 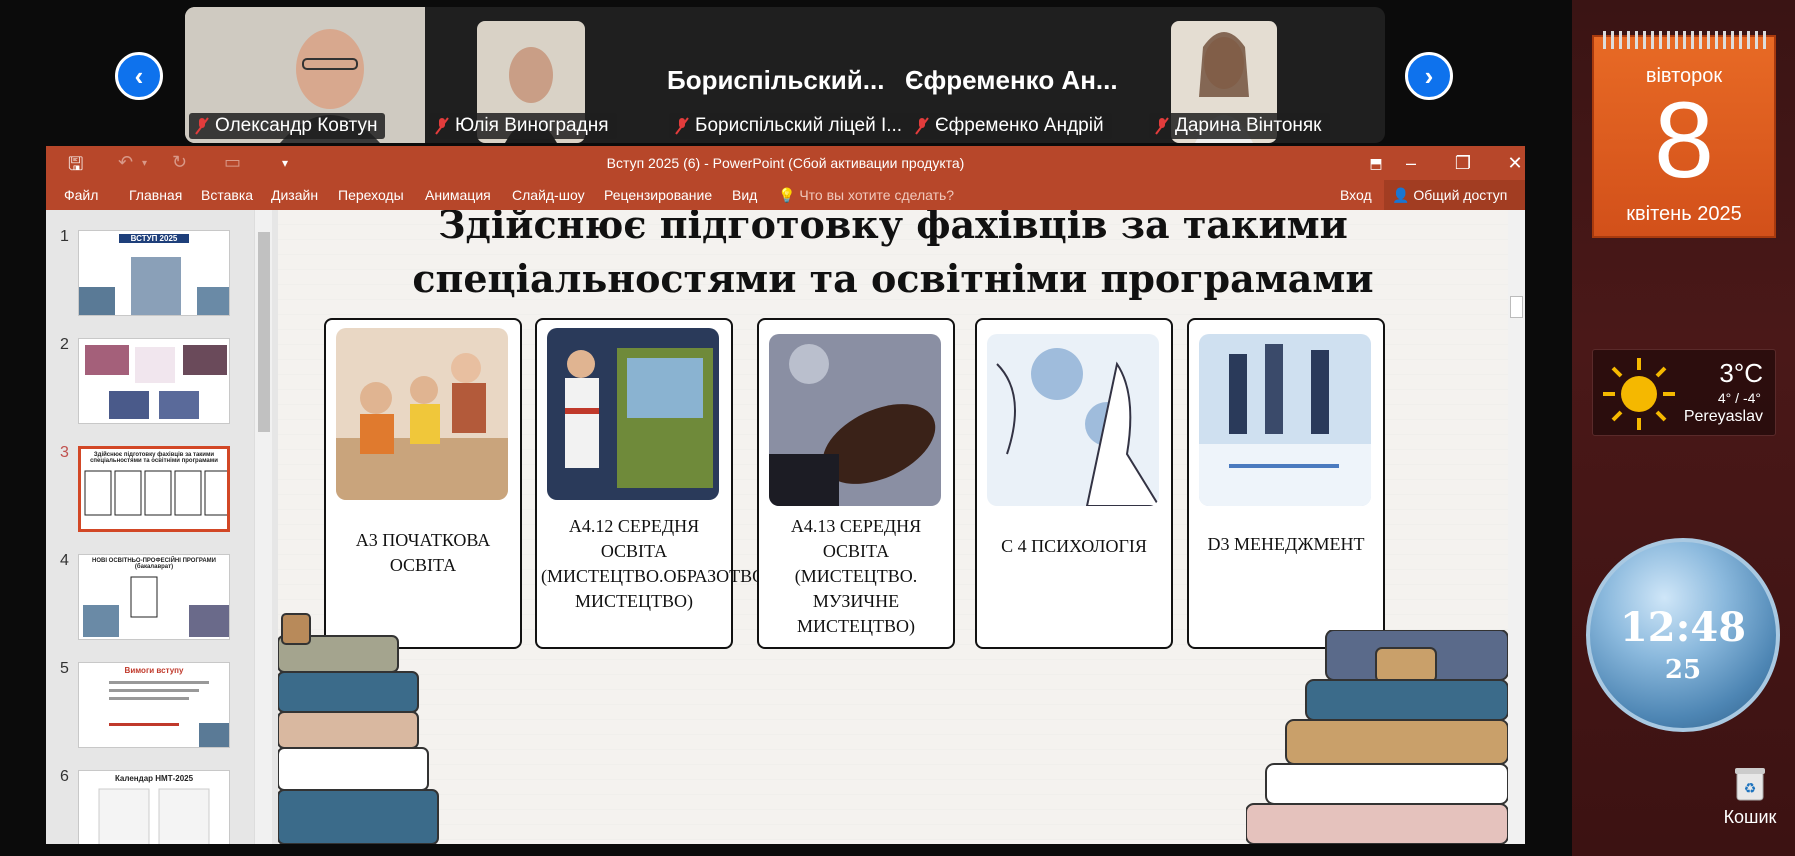 I want to click on weather-temperature: 3°C, so click(x=1741, y=373).